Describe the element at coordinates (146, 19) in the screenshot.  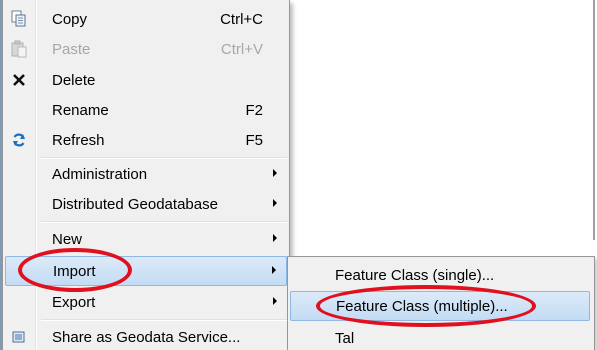
I see `menu-item-copy: Copy Ctrl+C` at that location.